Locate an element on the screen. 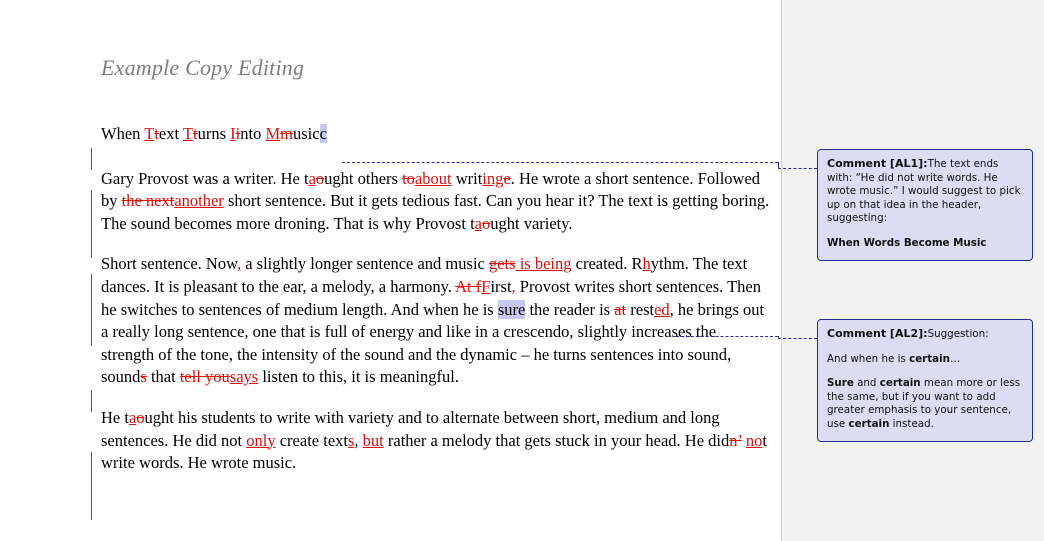 This screenshot has width=1044, height=541. comment-anchor-al1: c is located at coordinates (323, 133).